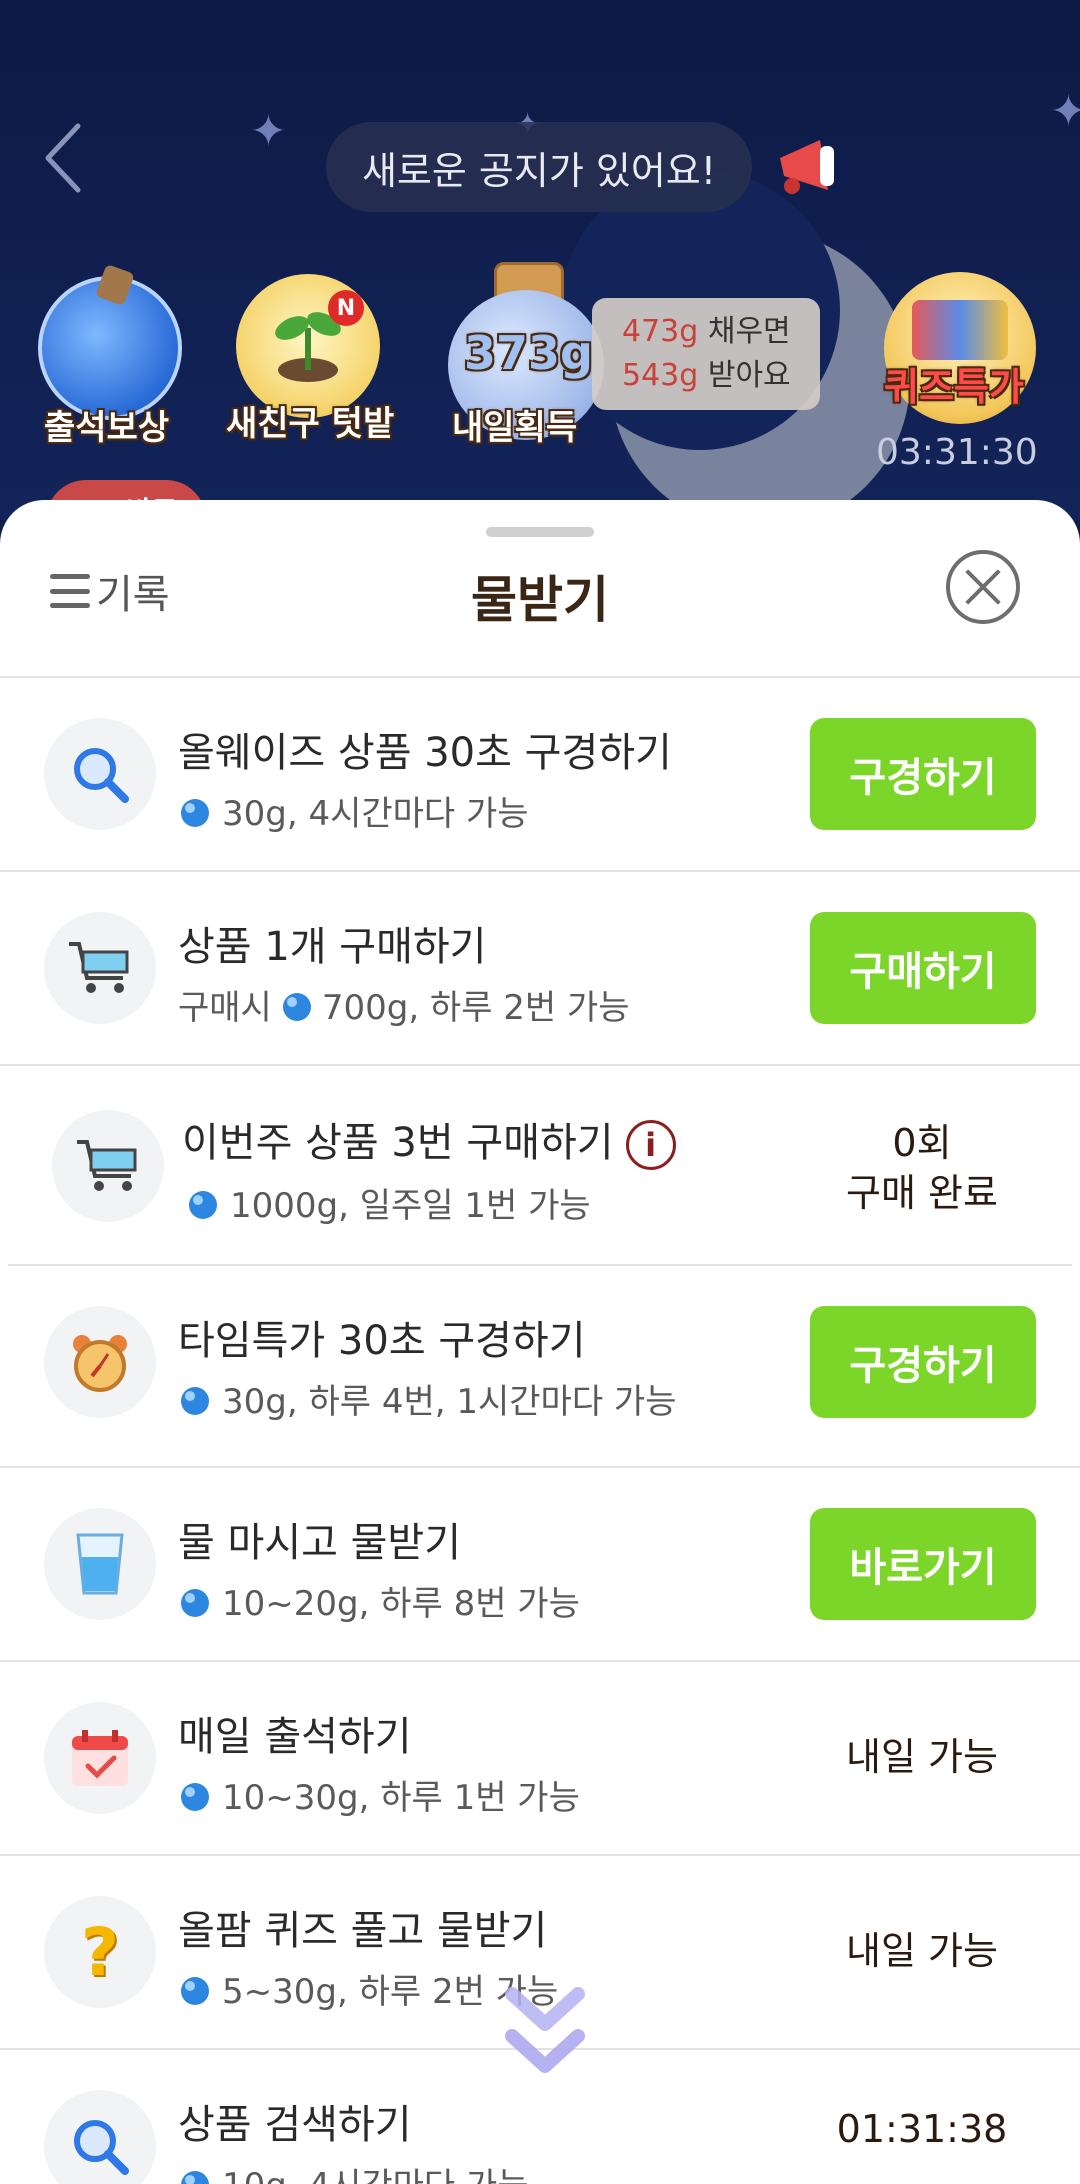 The image size is (1080, 2184). I want to click on task-title: 타임특가 30초 구경하기, so click(382, 1341).